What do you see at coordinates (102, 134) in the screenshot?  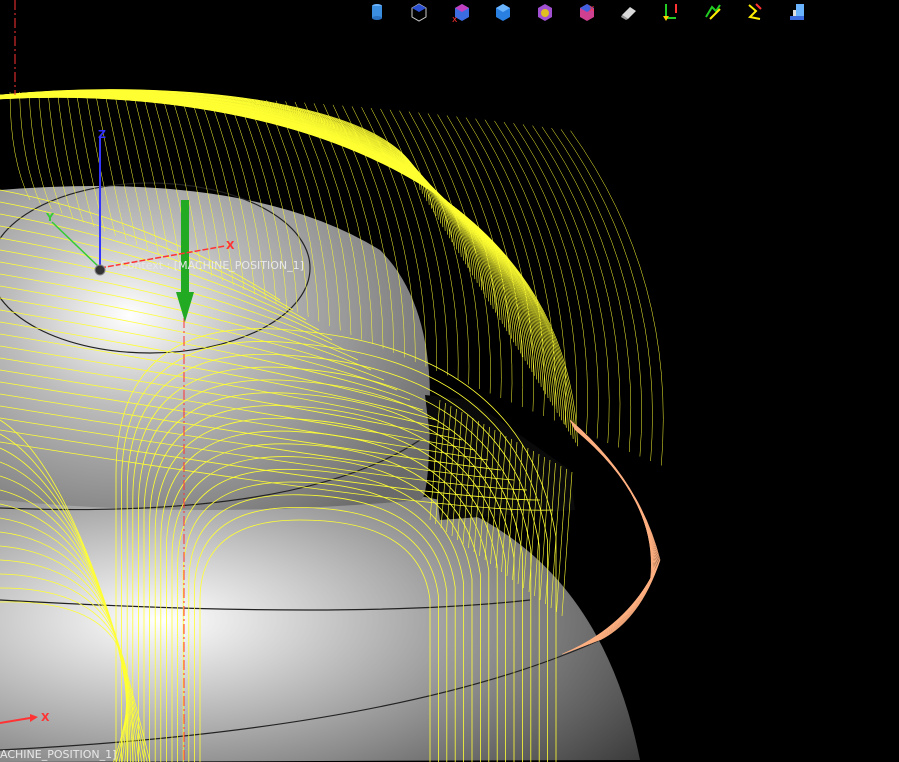 I see `axis-z-label: Z` at bounding box center [102, 134].